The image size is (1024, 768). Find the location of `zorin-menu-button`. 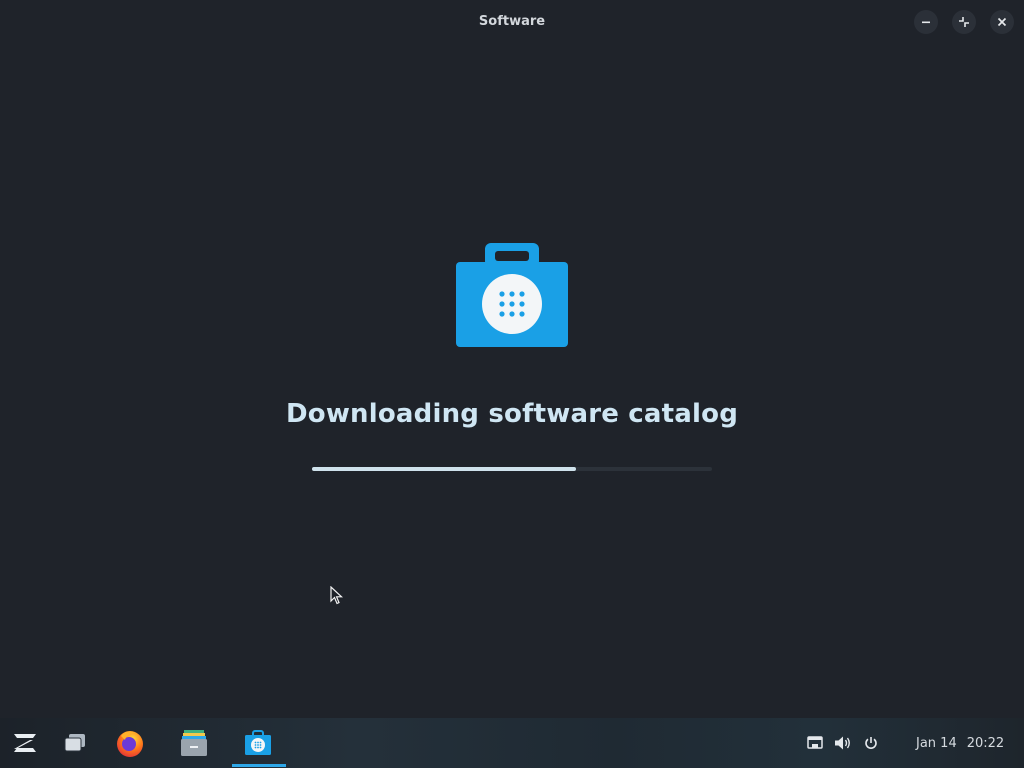

zorin-menu-button is located at coordinates (25, 743).